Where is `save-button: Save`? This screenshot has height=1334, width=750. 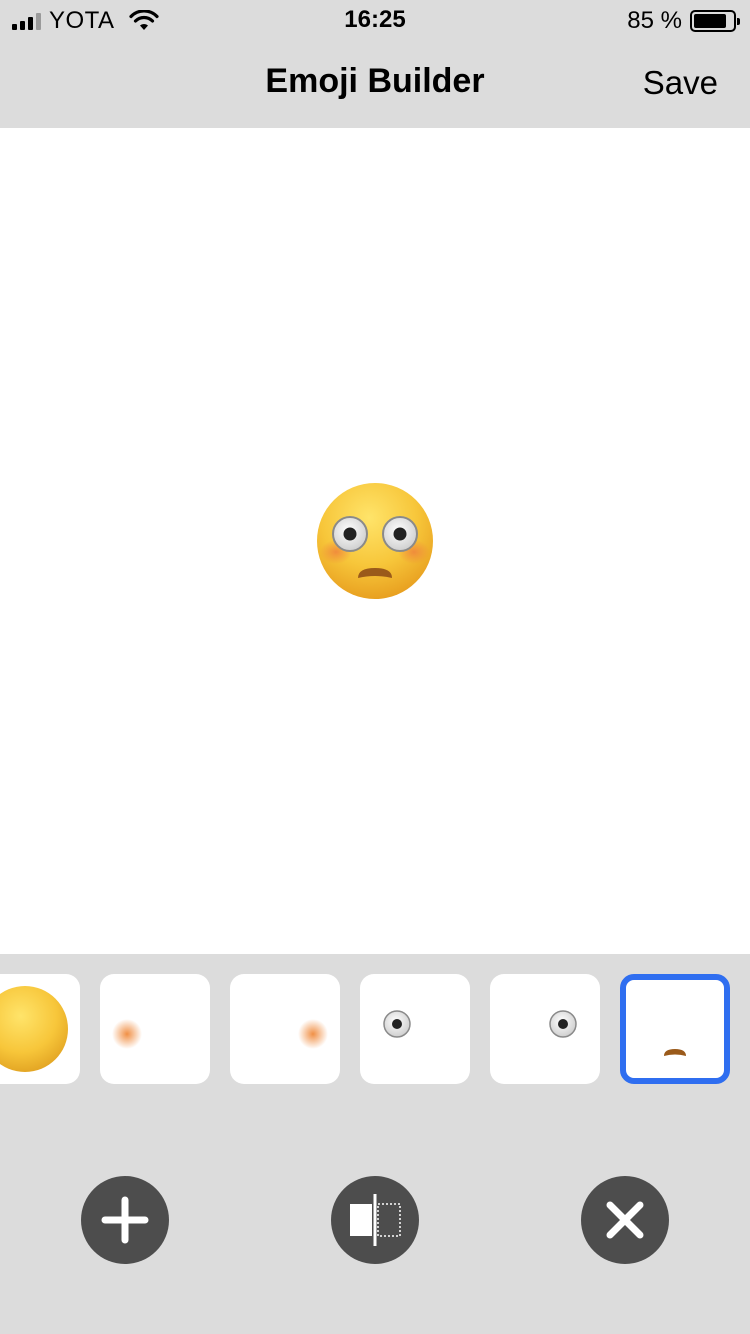
save-button: Save is located at coordinates (680, 83).